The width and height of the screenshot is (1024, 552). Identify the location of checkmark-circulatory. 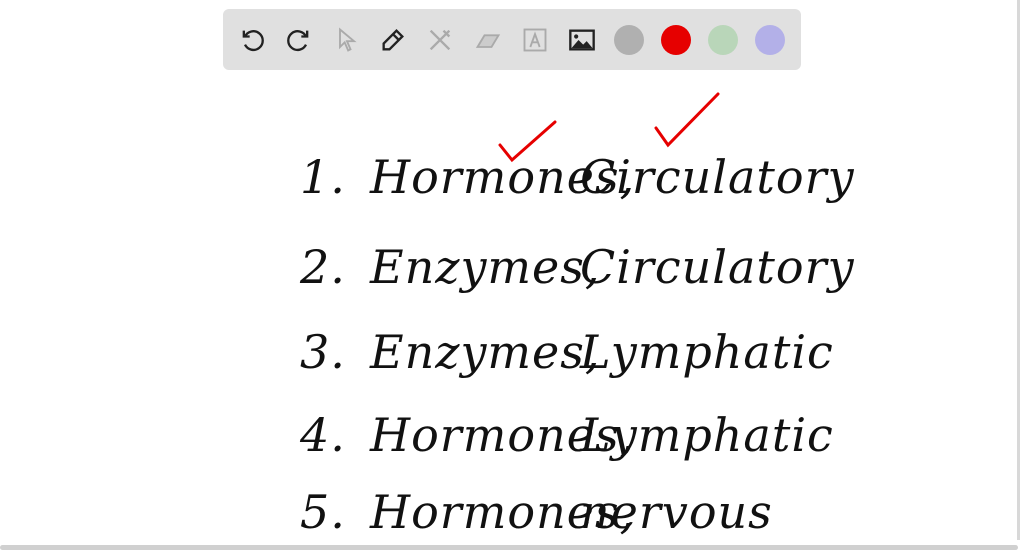
(687, 120).